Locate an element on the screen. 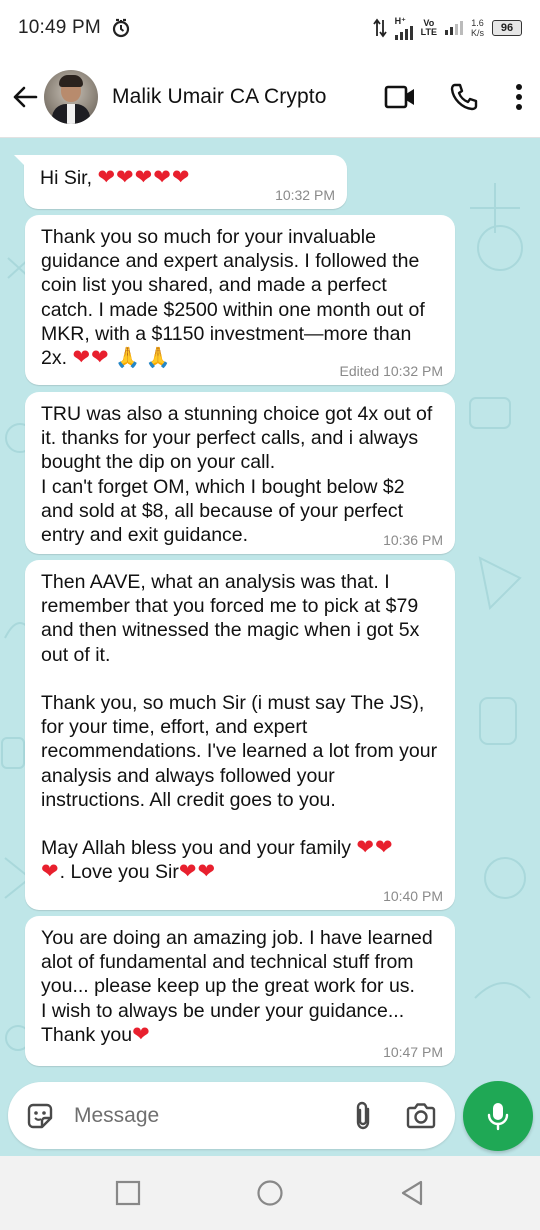 The width and height of the screenshot is (540, 1230). net-speed: 1.6 K/s is located at coordinates (477, 28).